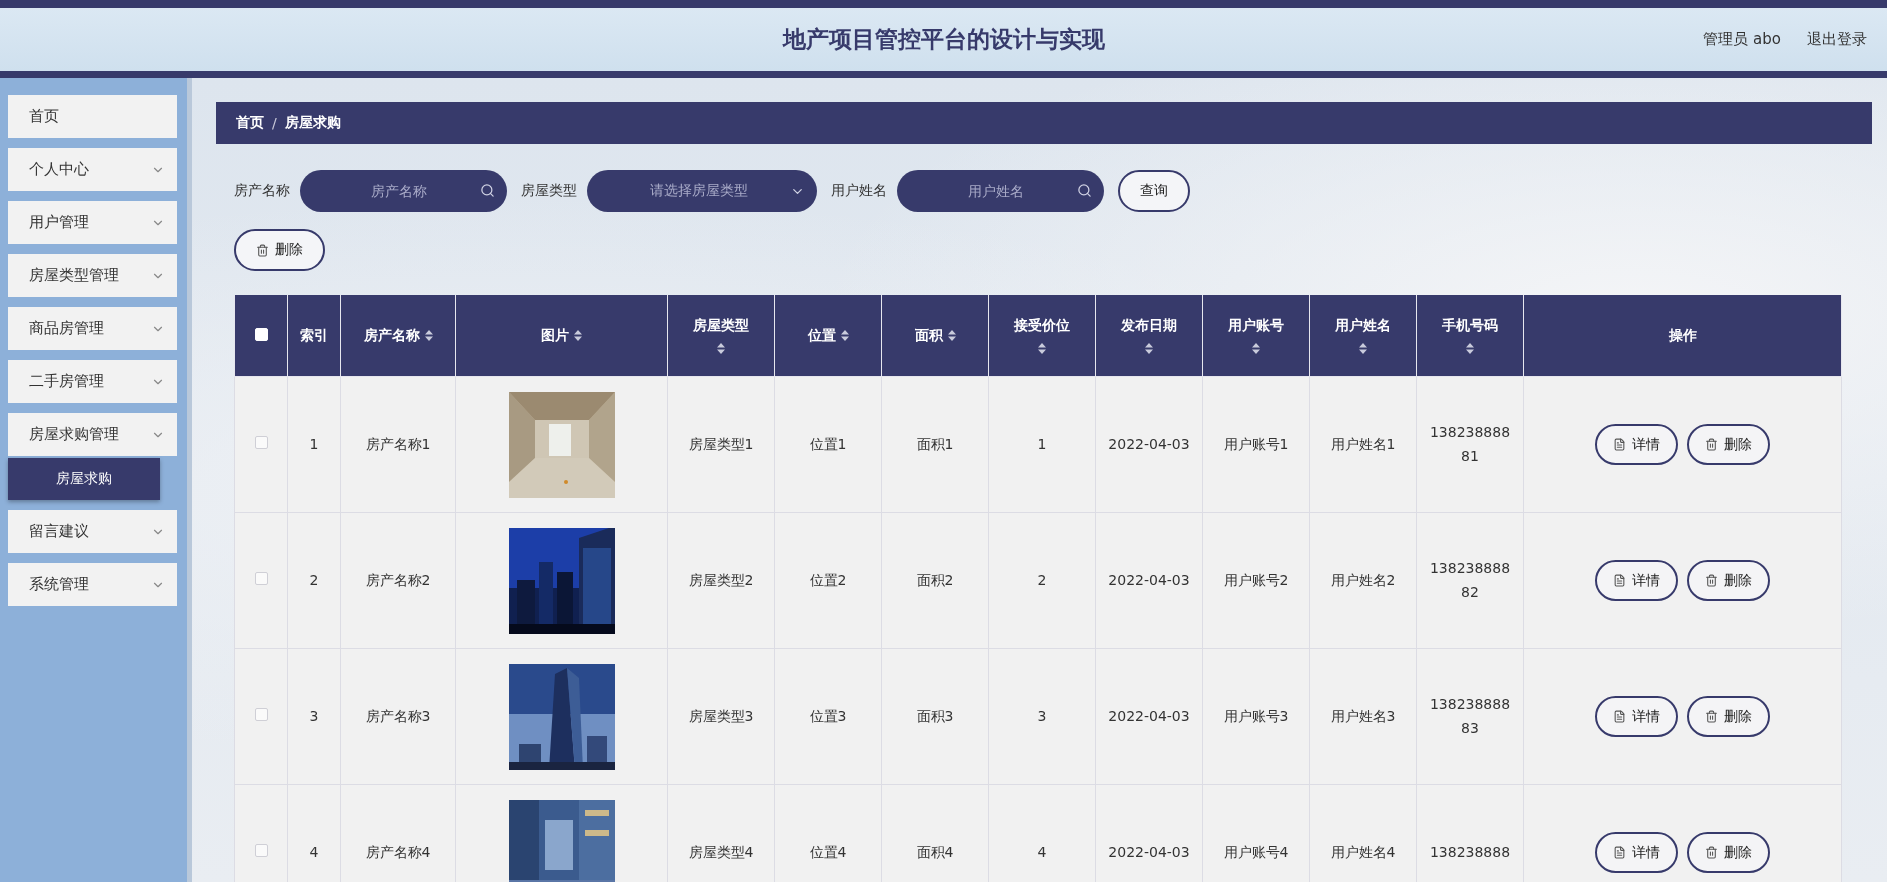  Describe the element at coordinates (1363, 336) in the screenshot. I see `column-header: 用户姓名` at that location.